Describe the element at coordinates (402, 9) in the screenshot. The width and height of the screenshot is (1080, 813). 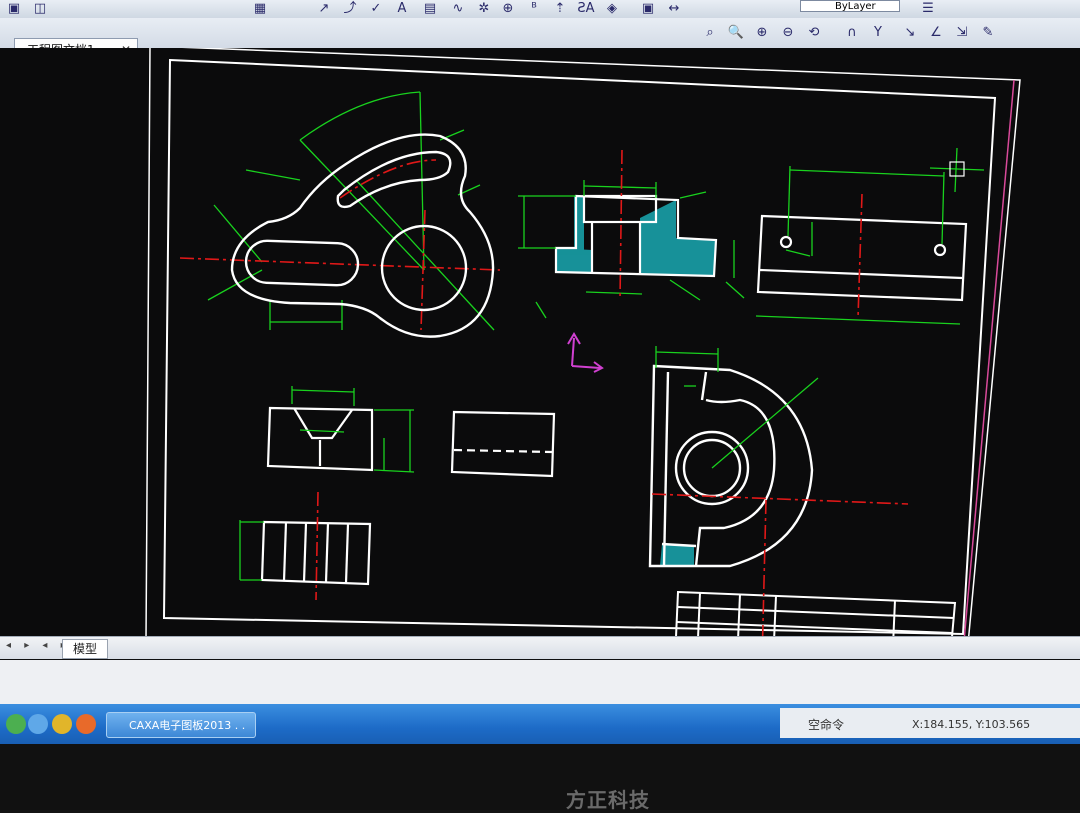
I see `text-tool-icon: A` at that location.